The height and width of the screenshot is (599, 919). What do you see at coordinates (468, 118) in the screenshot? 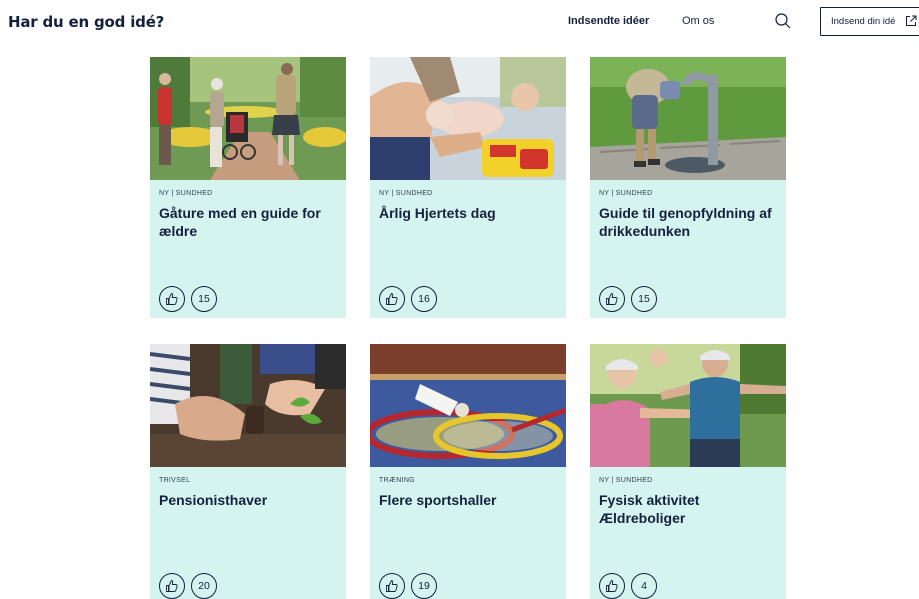
I see `card-image-cpr-training` at bounding box center [468, 118].